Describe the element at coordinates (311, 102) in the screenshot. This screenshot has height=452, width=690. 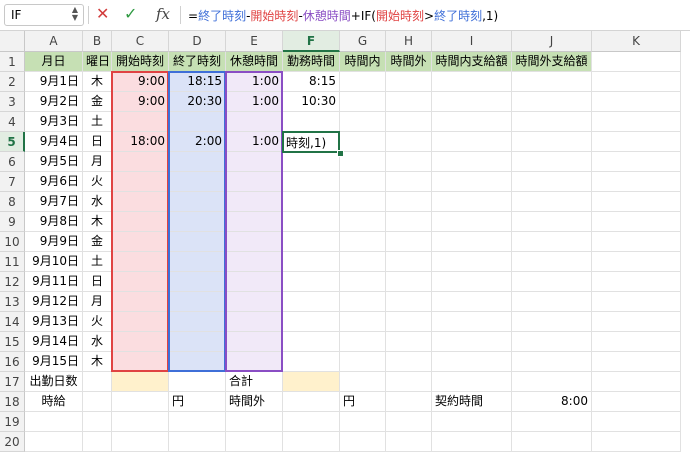
I see `work-time-cell: 10:30` at that location.